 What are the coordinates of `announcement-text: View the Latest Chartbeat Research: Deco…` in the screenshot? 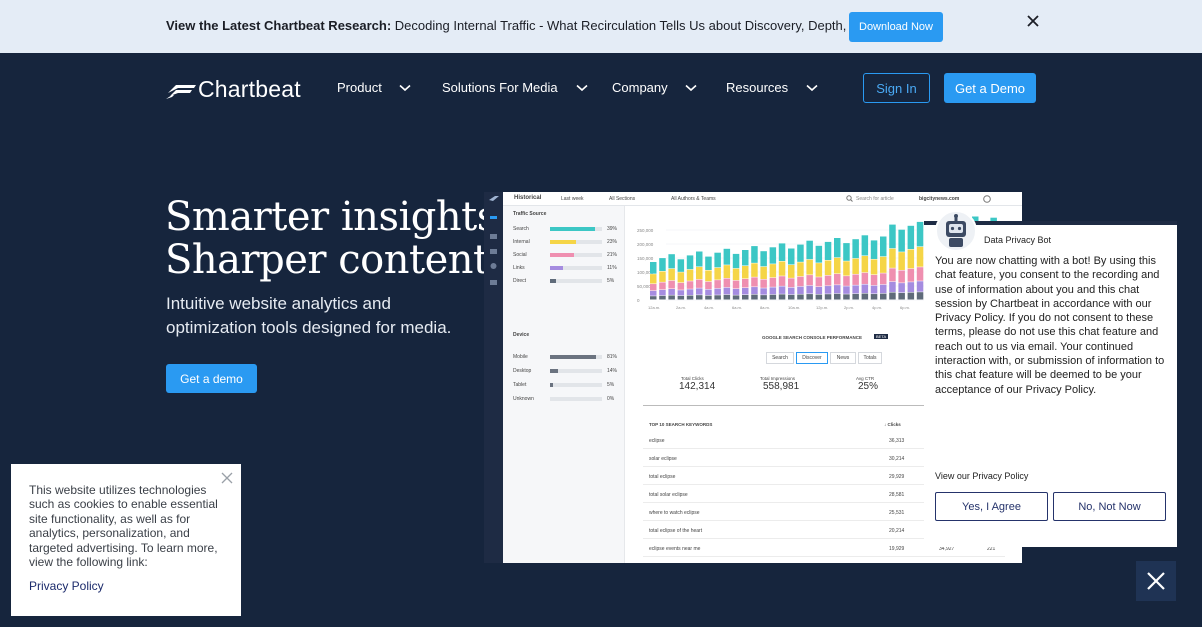 It's located at (541, 25).